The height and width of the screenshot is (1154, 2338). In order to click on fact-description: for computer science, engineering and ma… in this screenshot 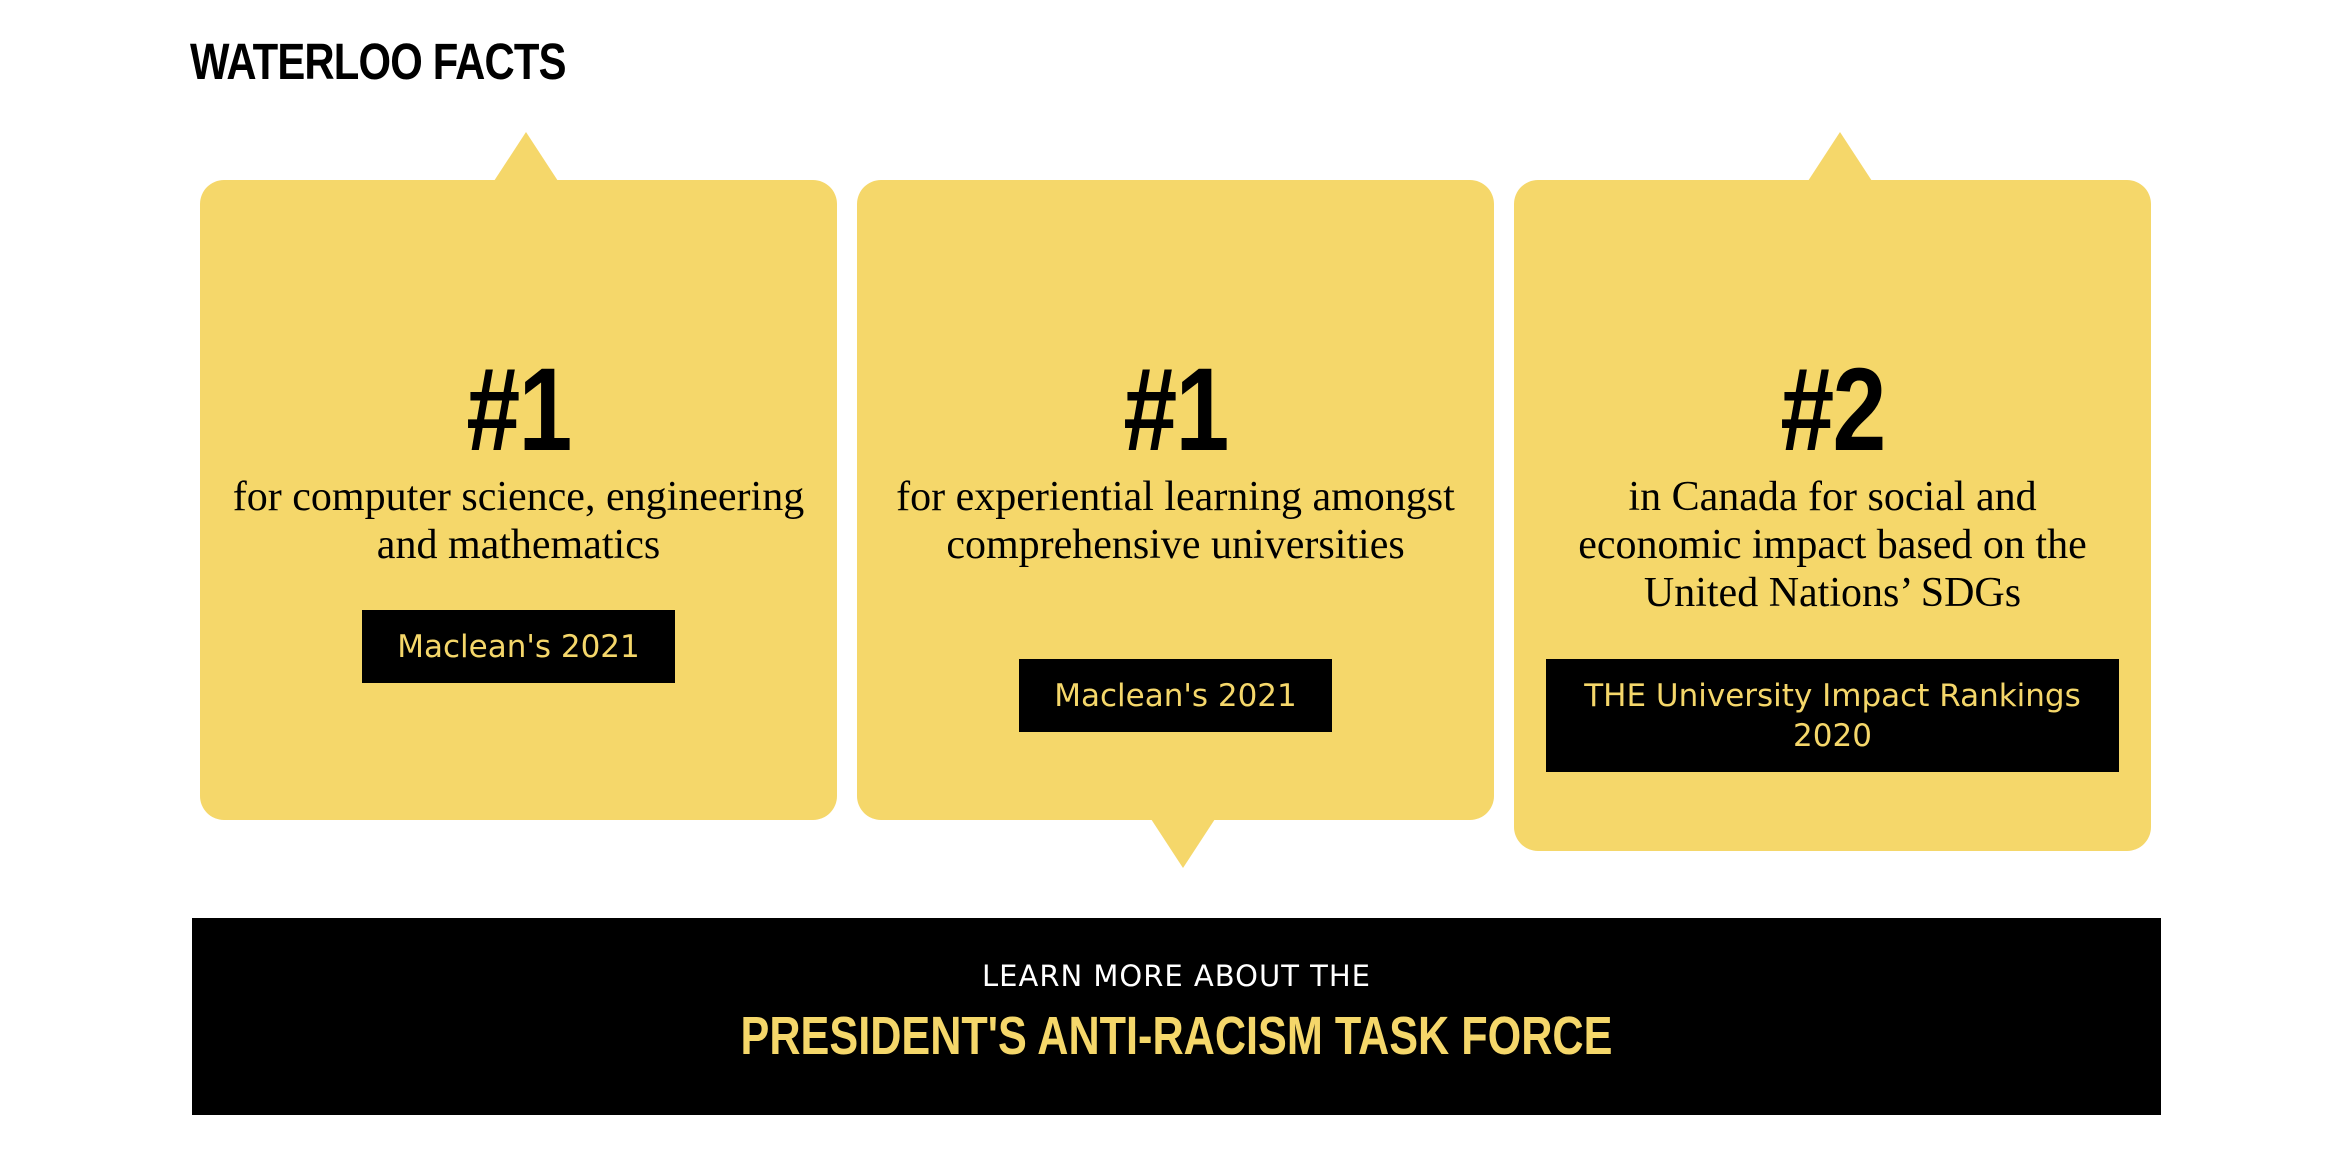, I will do `click(518, 521)`.